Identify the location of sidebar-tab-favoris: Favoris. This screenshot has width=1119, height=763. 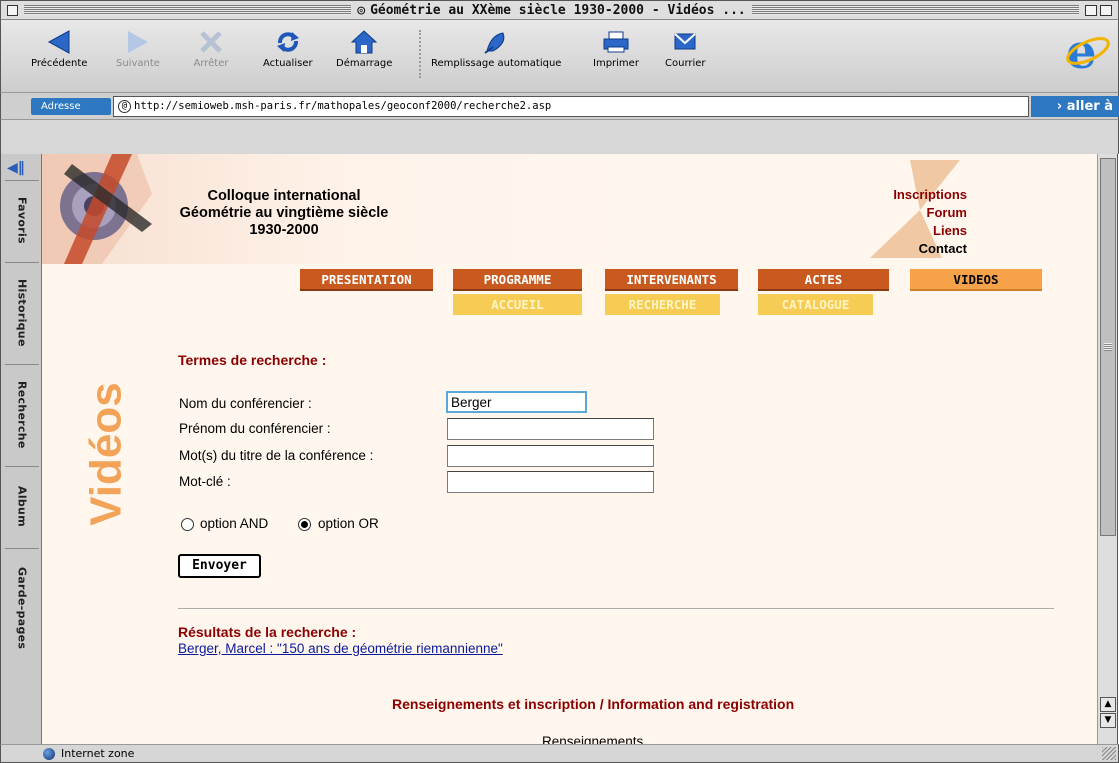
(22, 220).